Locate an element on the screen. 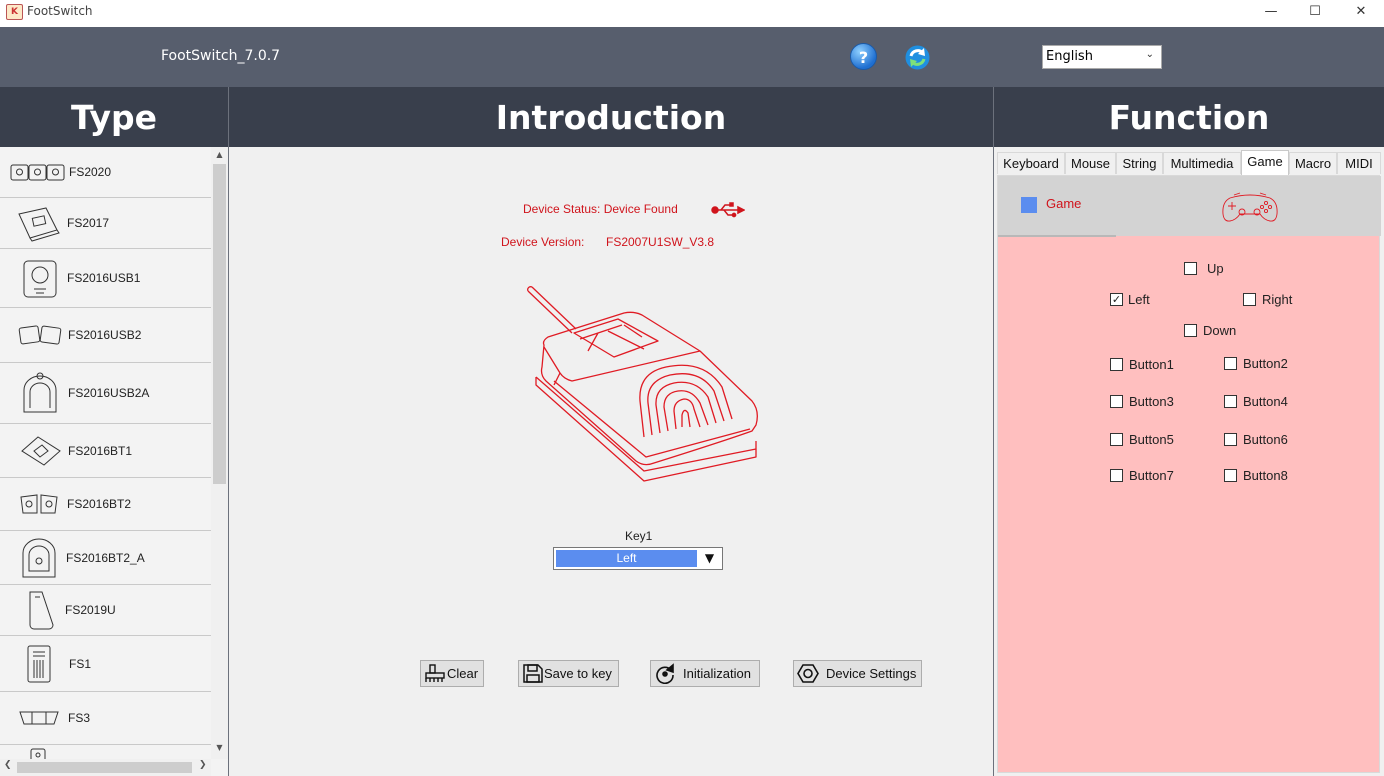 The height and width of the screenshot is (776, 1384). left-checkbox: ✓ is located at coordinates (1116, 299).